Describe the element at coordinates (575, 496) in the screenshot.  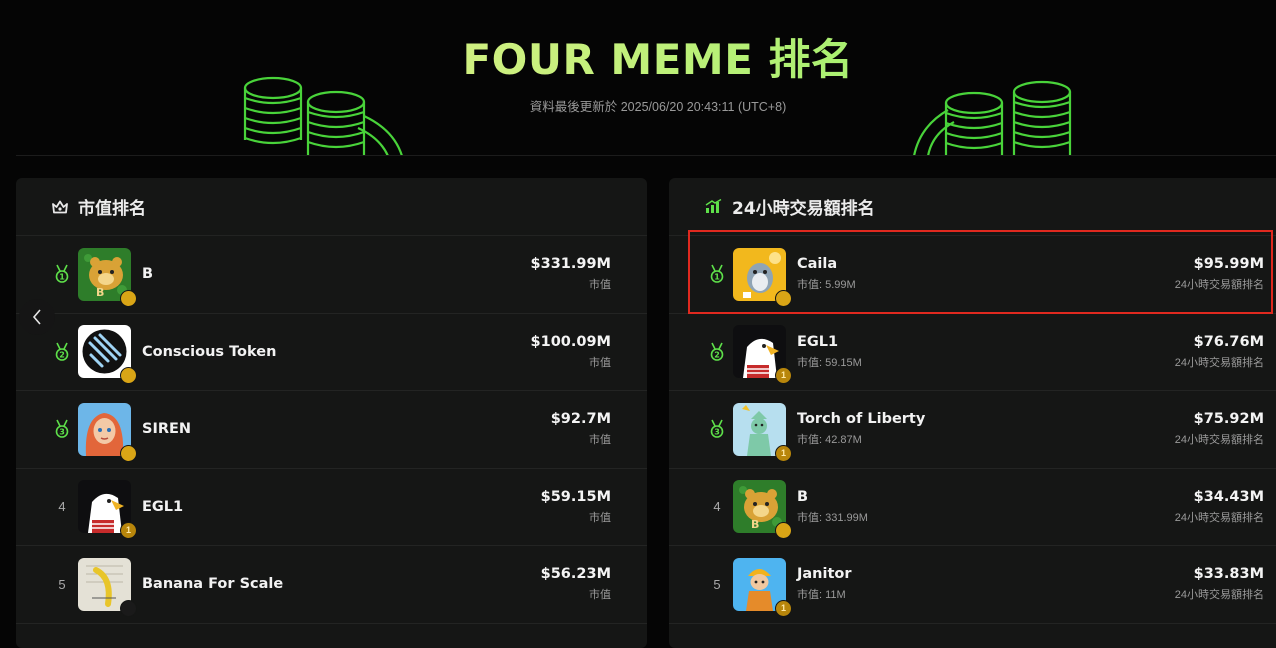
I see `market-cap-value: $59.15M` at that location.